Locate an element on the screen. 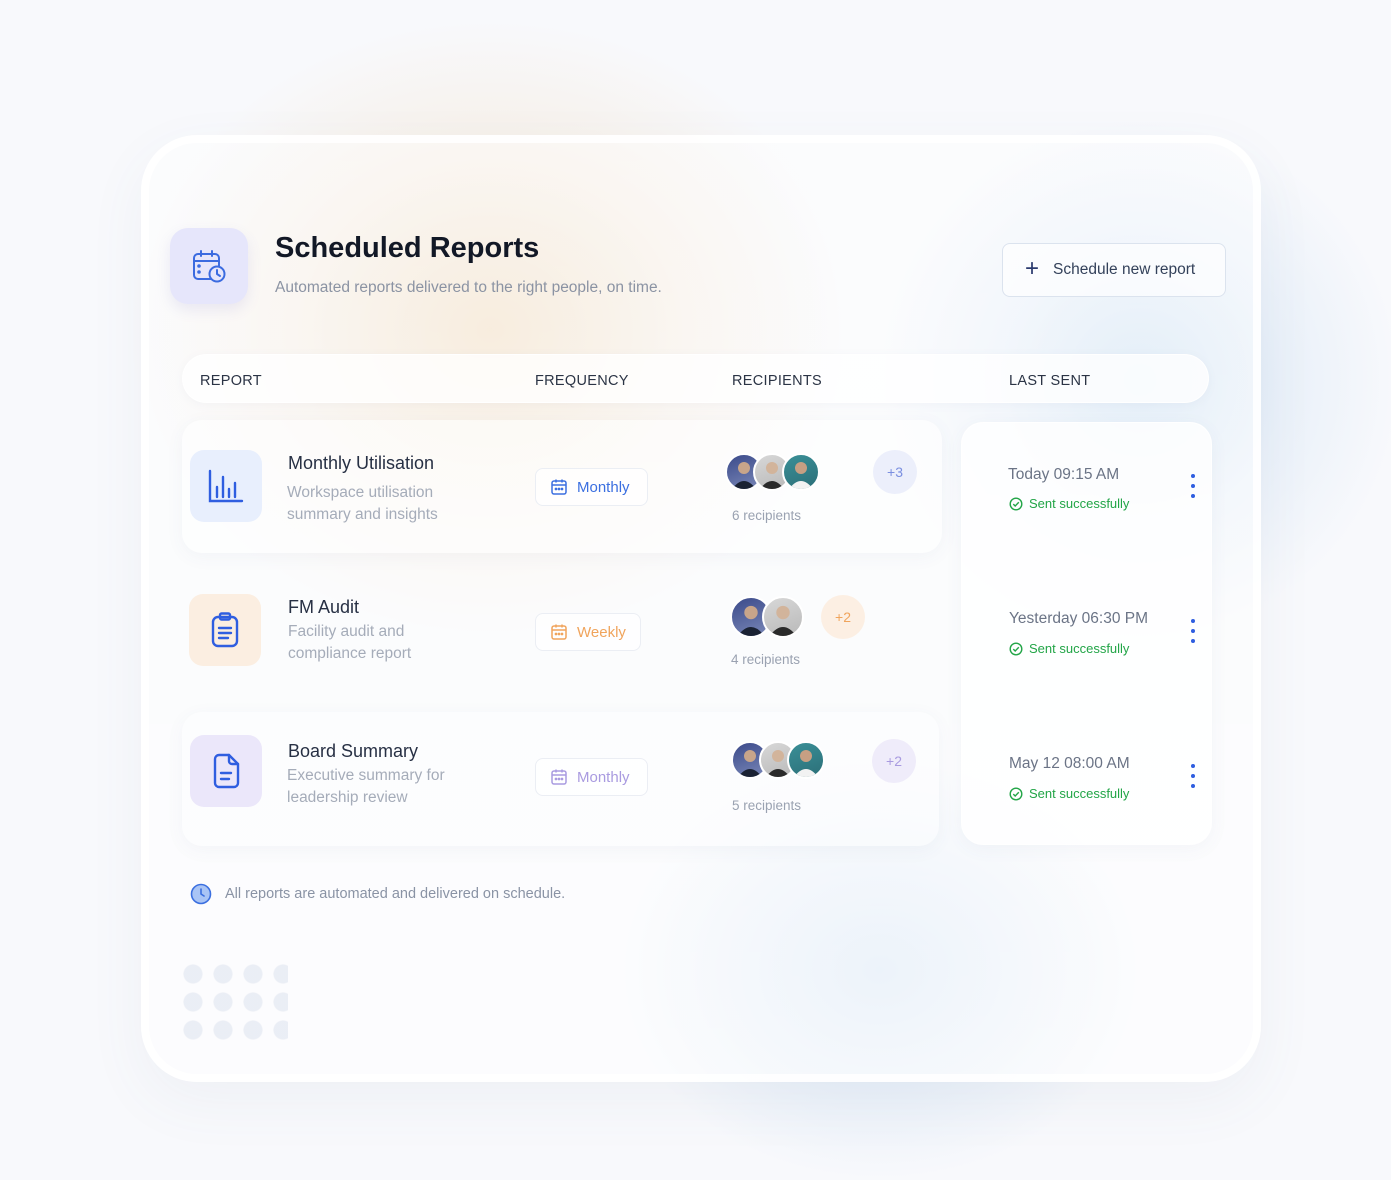 The image size is (1391, 1180). column-header-report: REPORT is located at coordinates (231, 381).